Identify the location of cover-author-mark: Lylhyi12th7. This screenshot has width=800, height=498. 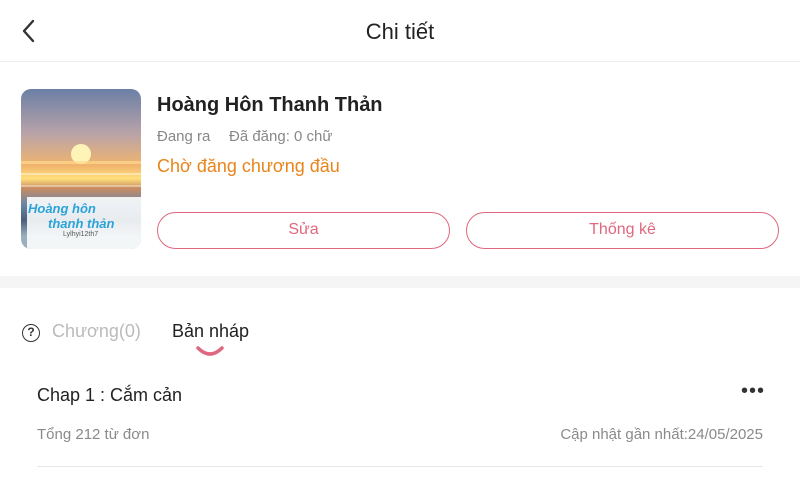
(81, 234).